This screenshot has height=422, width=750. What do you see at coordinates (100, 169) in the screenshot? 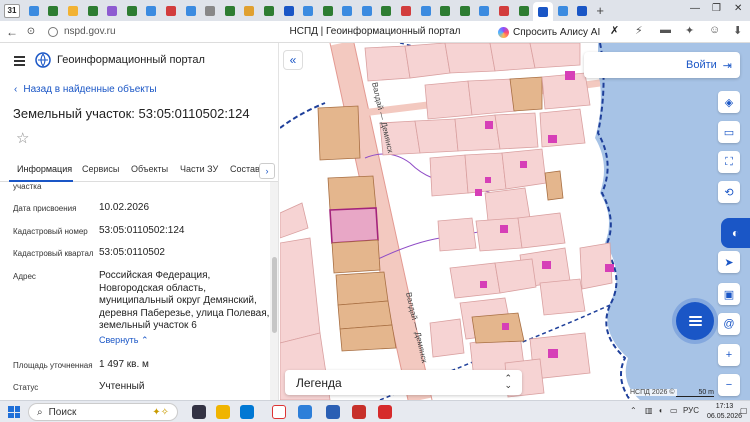
I see `tab-services: Сервисы` at bounding box center [100, 169].